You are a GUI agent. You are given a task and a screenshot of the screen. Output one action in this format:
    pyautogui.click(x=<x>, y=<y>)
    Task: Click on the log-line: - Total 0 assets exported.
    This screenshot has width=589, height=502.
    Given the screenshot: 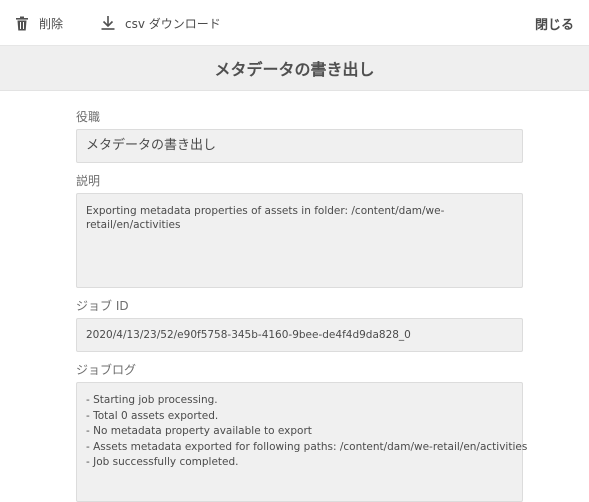 What is the action you would take?
    pyautogui.click(x=152, y=415)
    